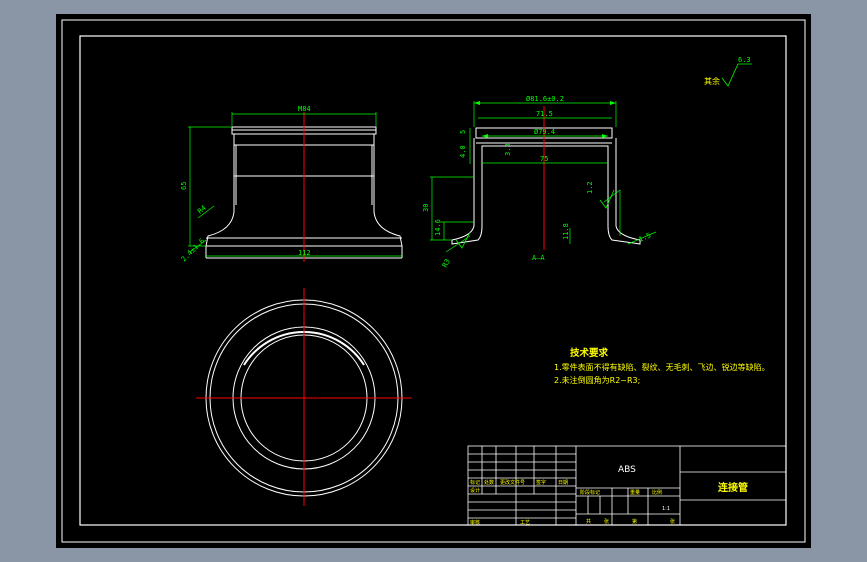 The image size is (867, 562). I want to click on tb-sheet: 张, so click(606, 521).